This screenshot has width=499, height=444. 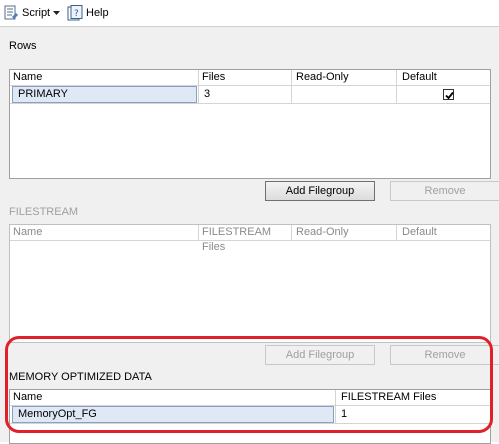 What do you see at coordinates (320, 191) in the screenshot?
I see `add-filegroup-button: Add Filegroup` at bounding box center [320, 191].